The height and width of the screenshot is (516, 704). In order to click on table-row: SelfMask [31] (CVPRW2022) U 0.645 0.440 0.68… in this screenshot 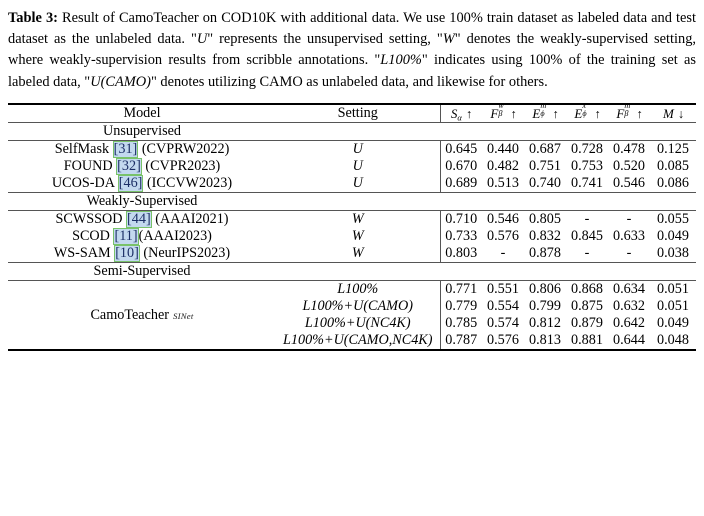, I will do `click(352, 149)`.